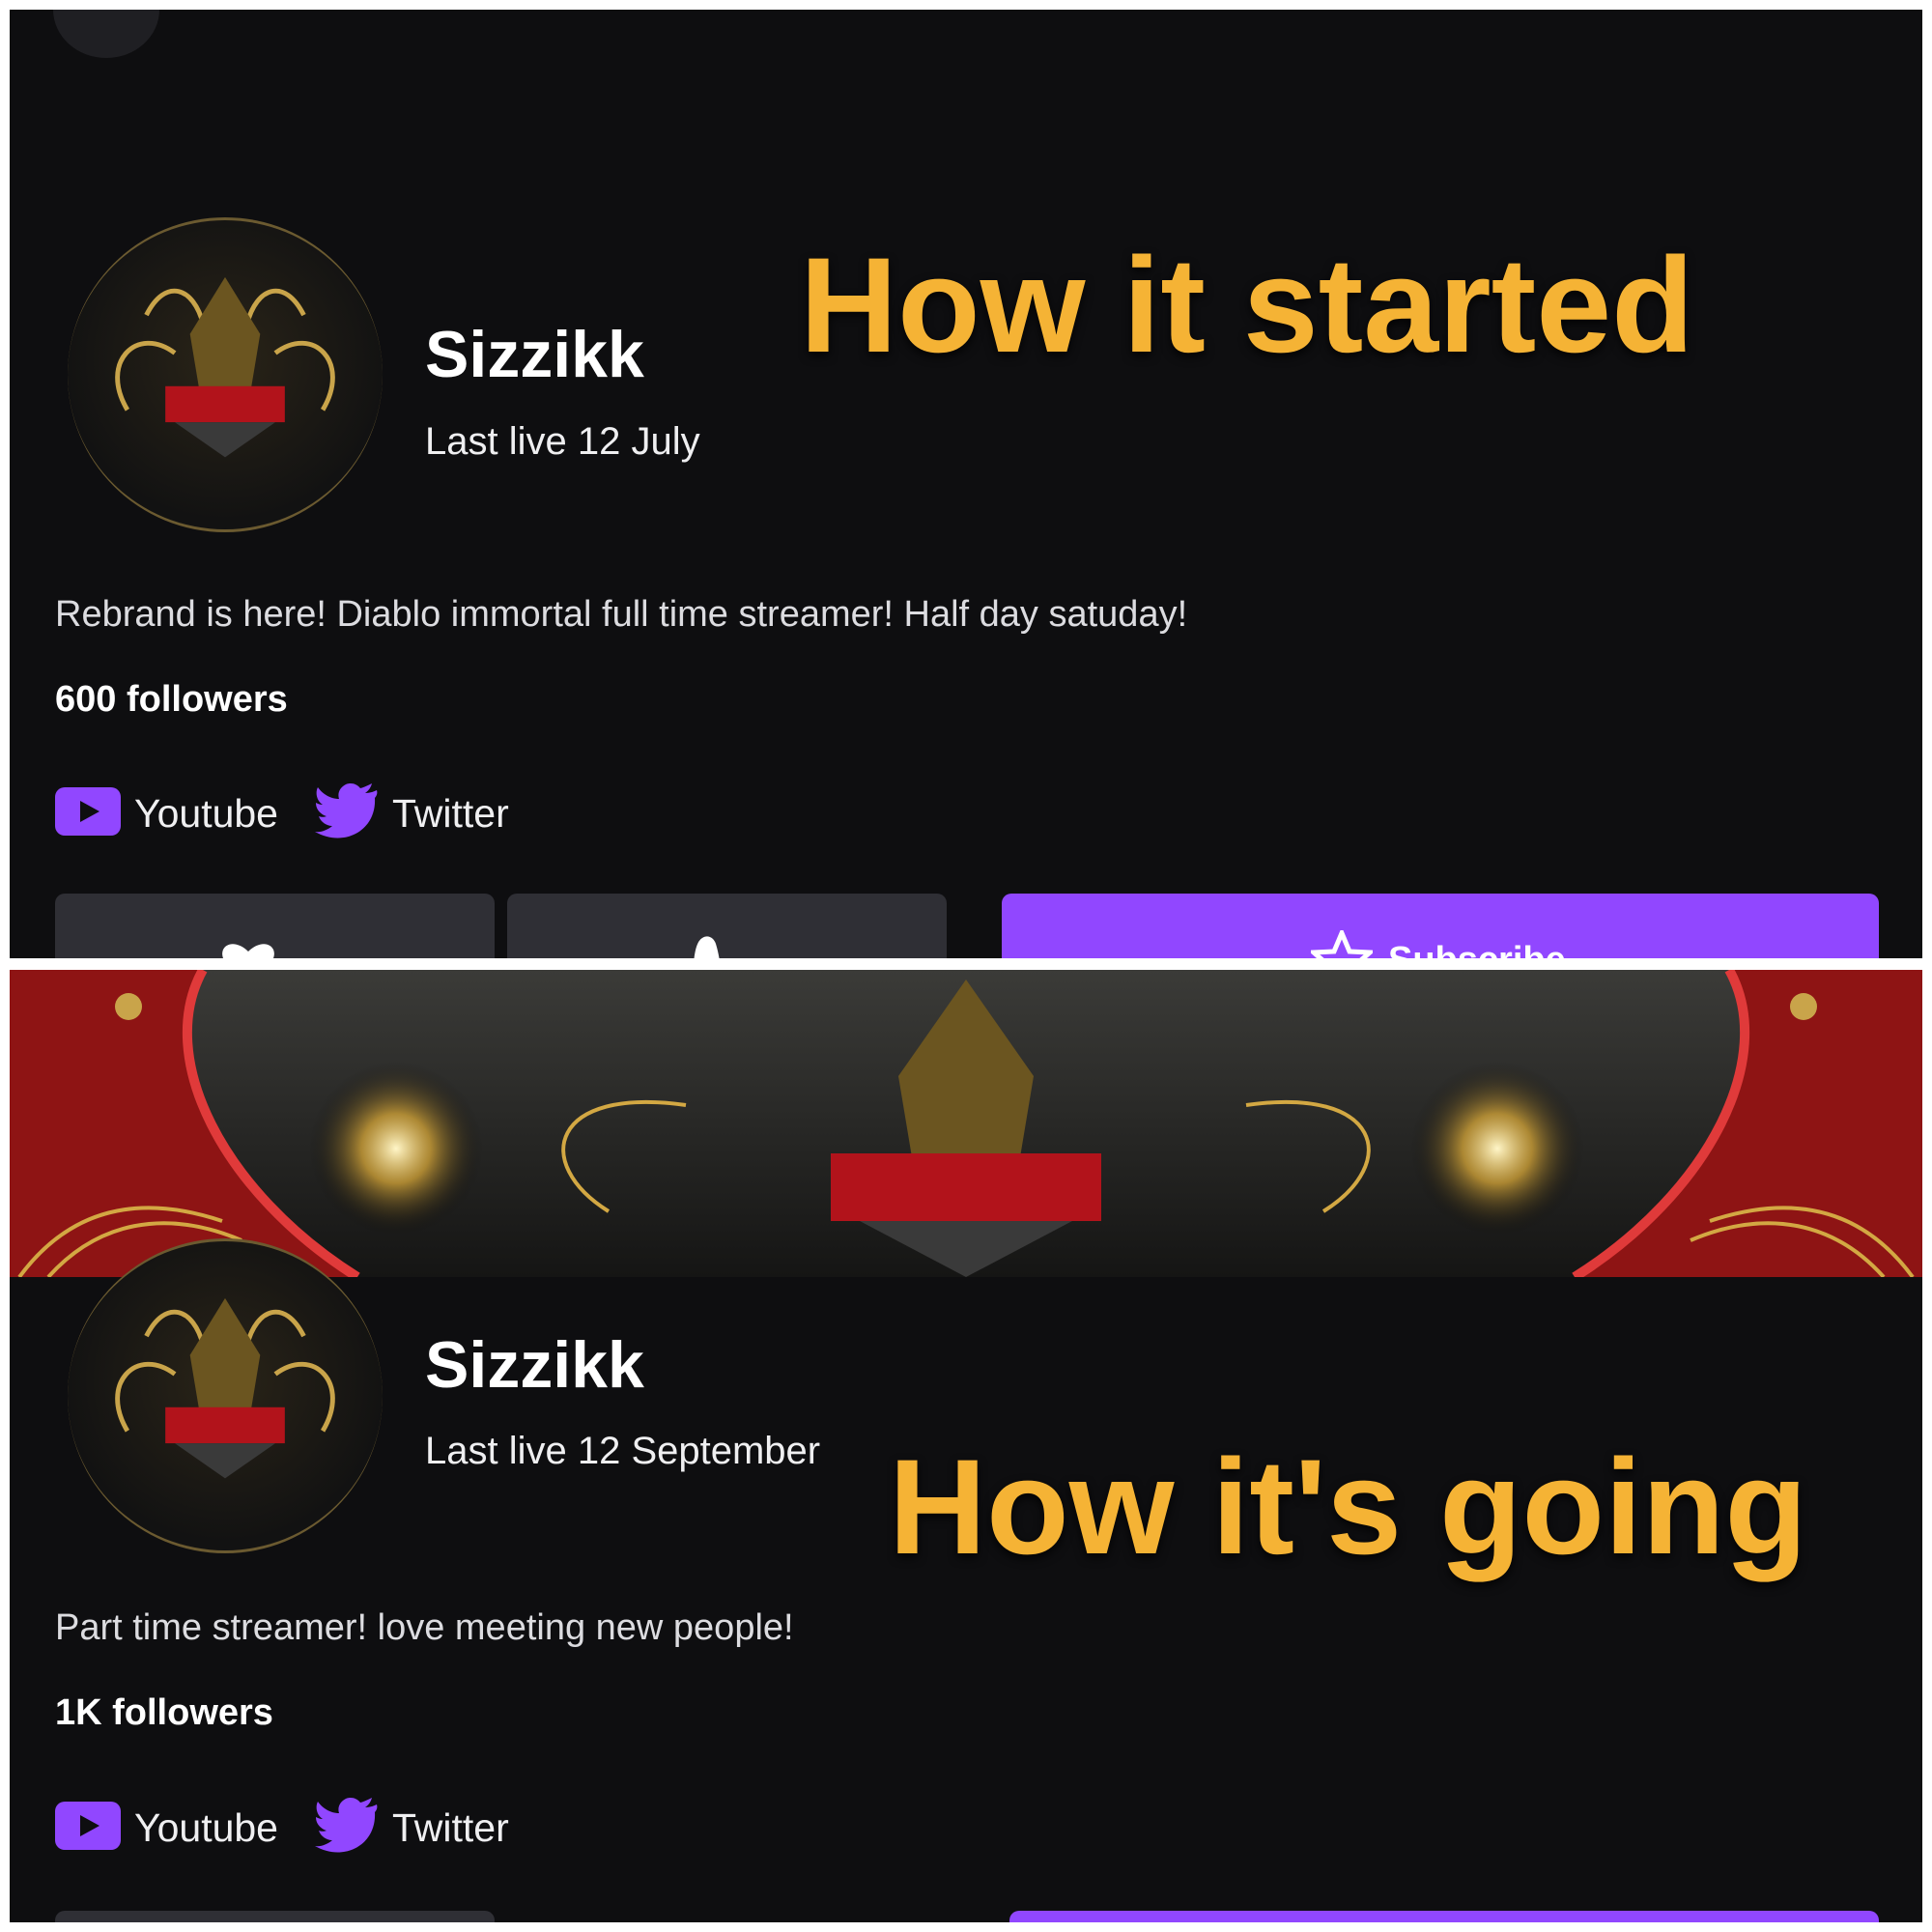 The image size is (1932, 1932). I want to click on last-live-text: Last live 12 September, so click(623, 1451).